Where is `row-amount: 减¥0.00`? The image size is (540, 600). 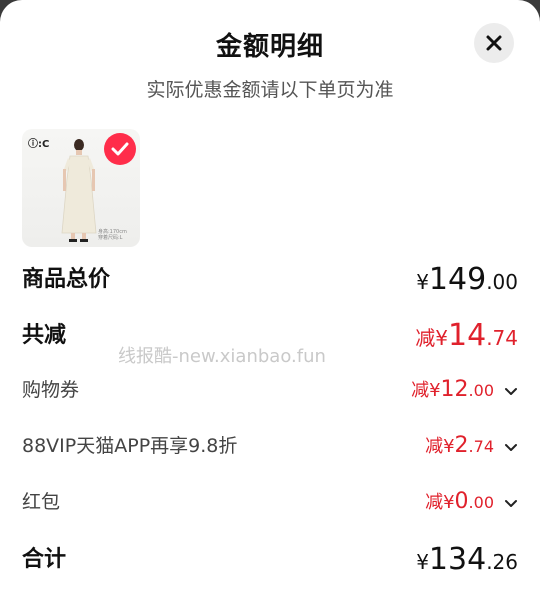 row-amount: 减¥0.00 is located at coordinates (471, 502).